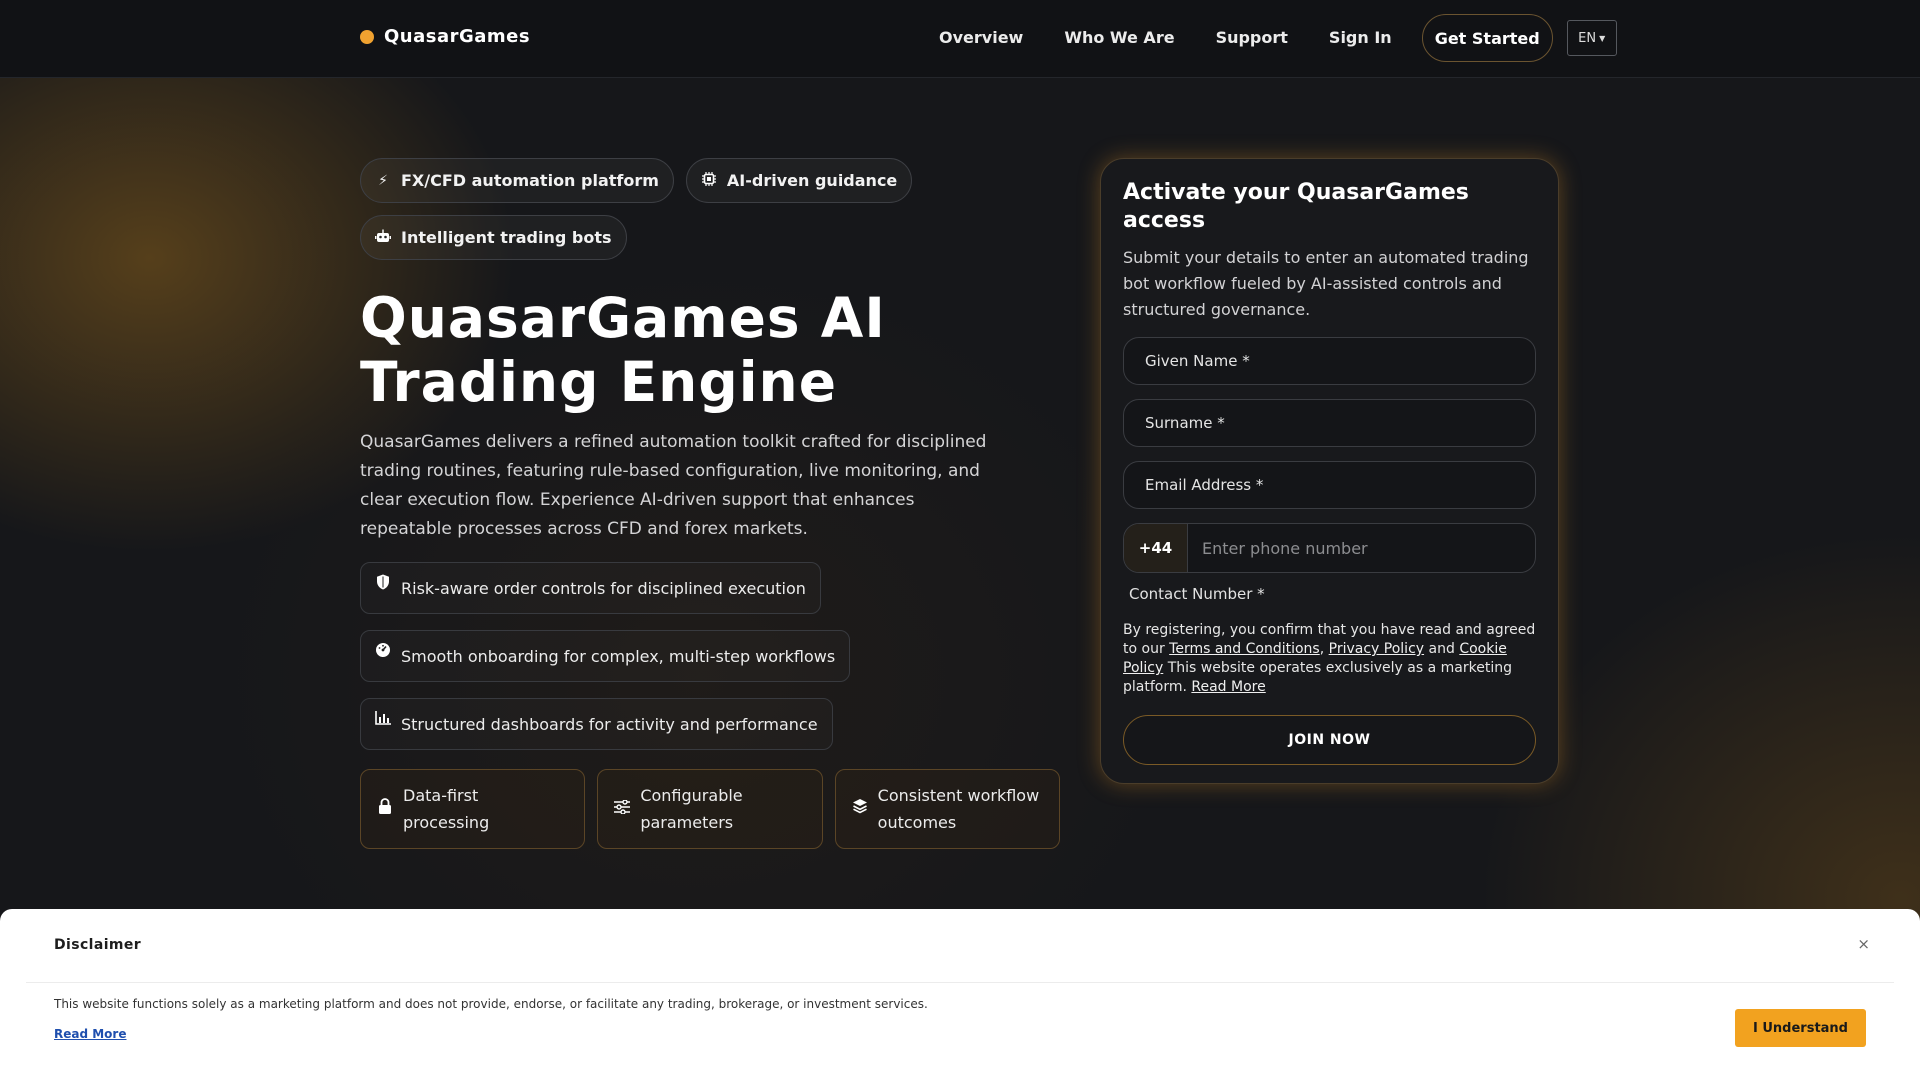 The width and height of the screenshot is (1920, 1080). What do you see at coordinates (1119, 38) in the screenshot?
I see `nav-who-we-are: Who We Are` at bounding box center [1119, 38].